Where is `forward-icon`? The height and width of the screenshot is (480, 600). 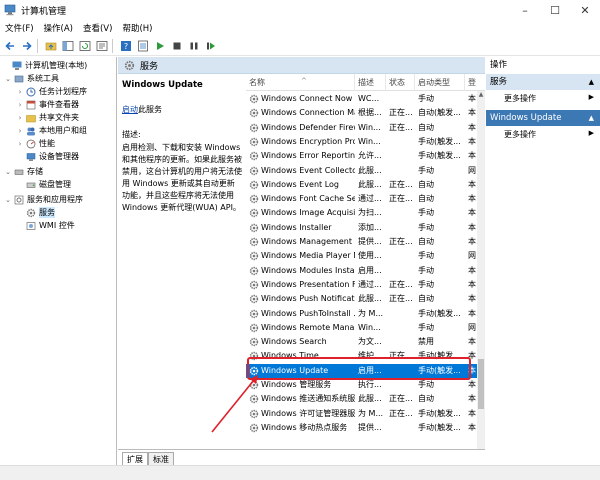
forward-icon is located at coordinates (27, 46).